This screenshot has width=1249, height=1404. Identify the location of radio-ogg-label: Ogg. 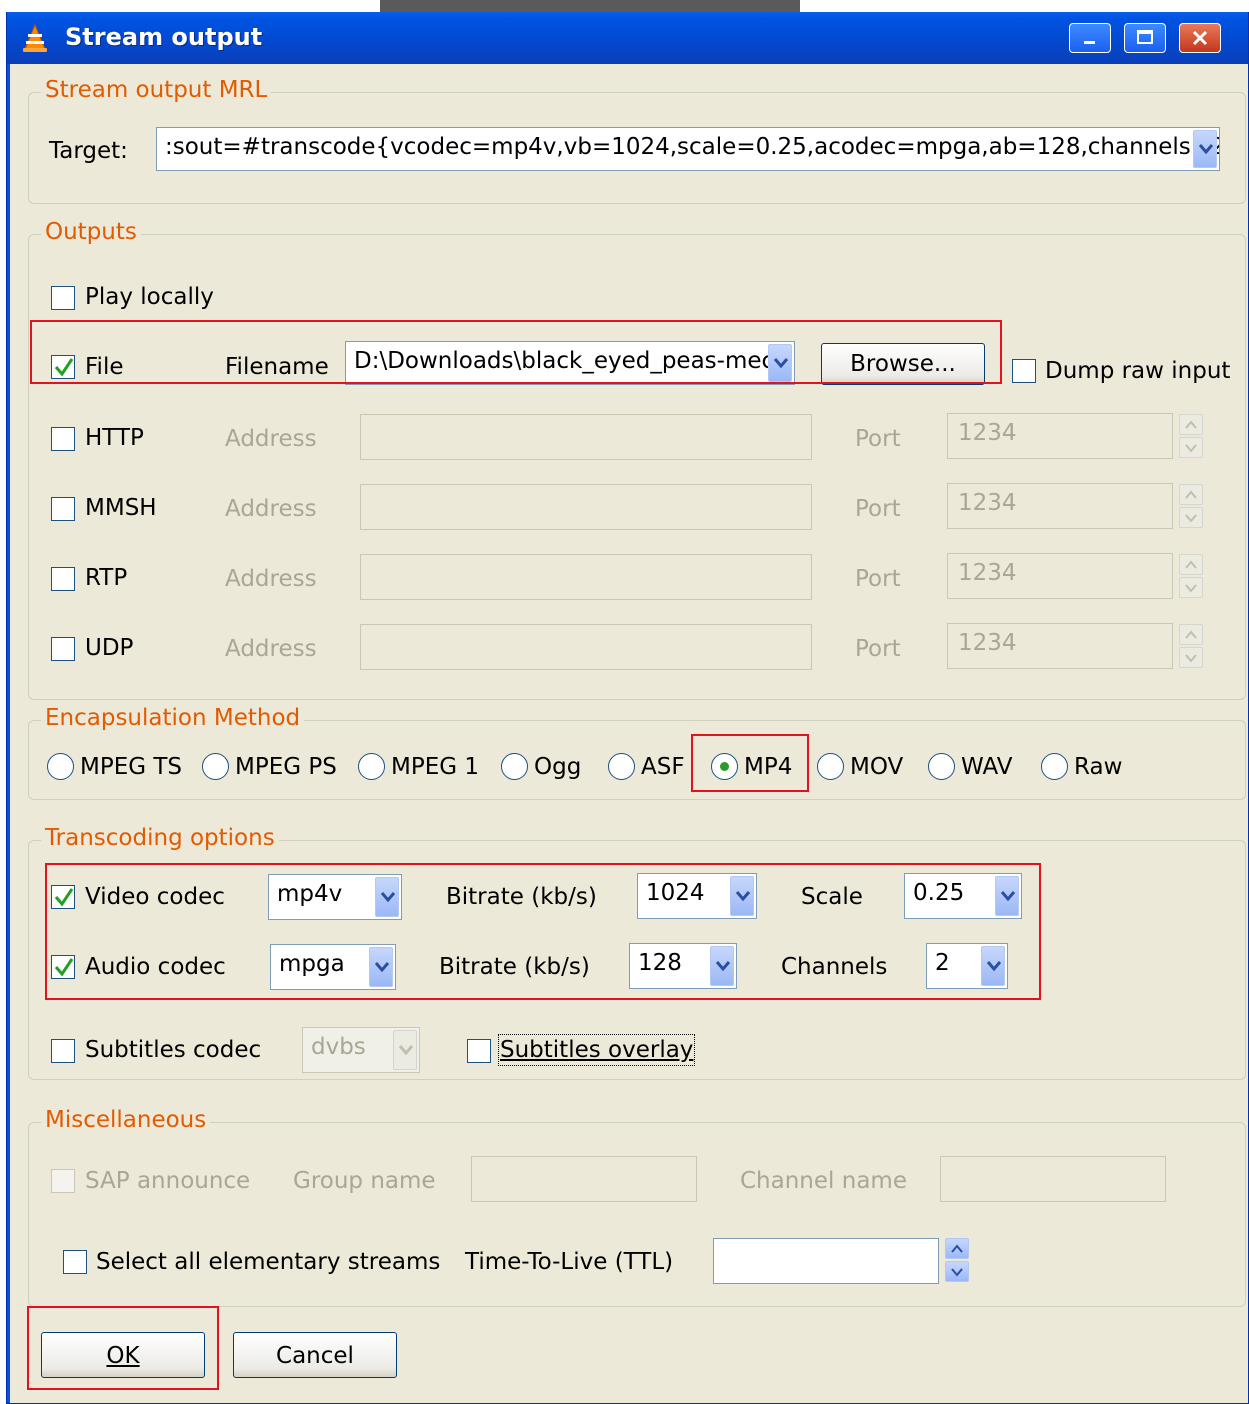
(558, 767).